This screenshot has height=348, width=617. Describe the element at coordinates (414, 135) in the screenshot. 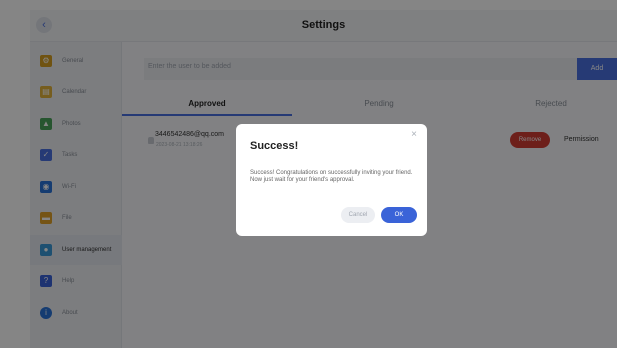

I see `close-icon: ×` at that location.